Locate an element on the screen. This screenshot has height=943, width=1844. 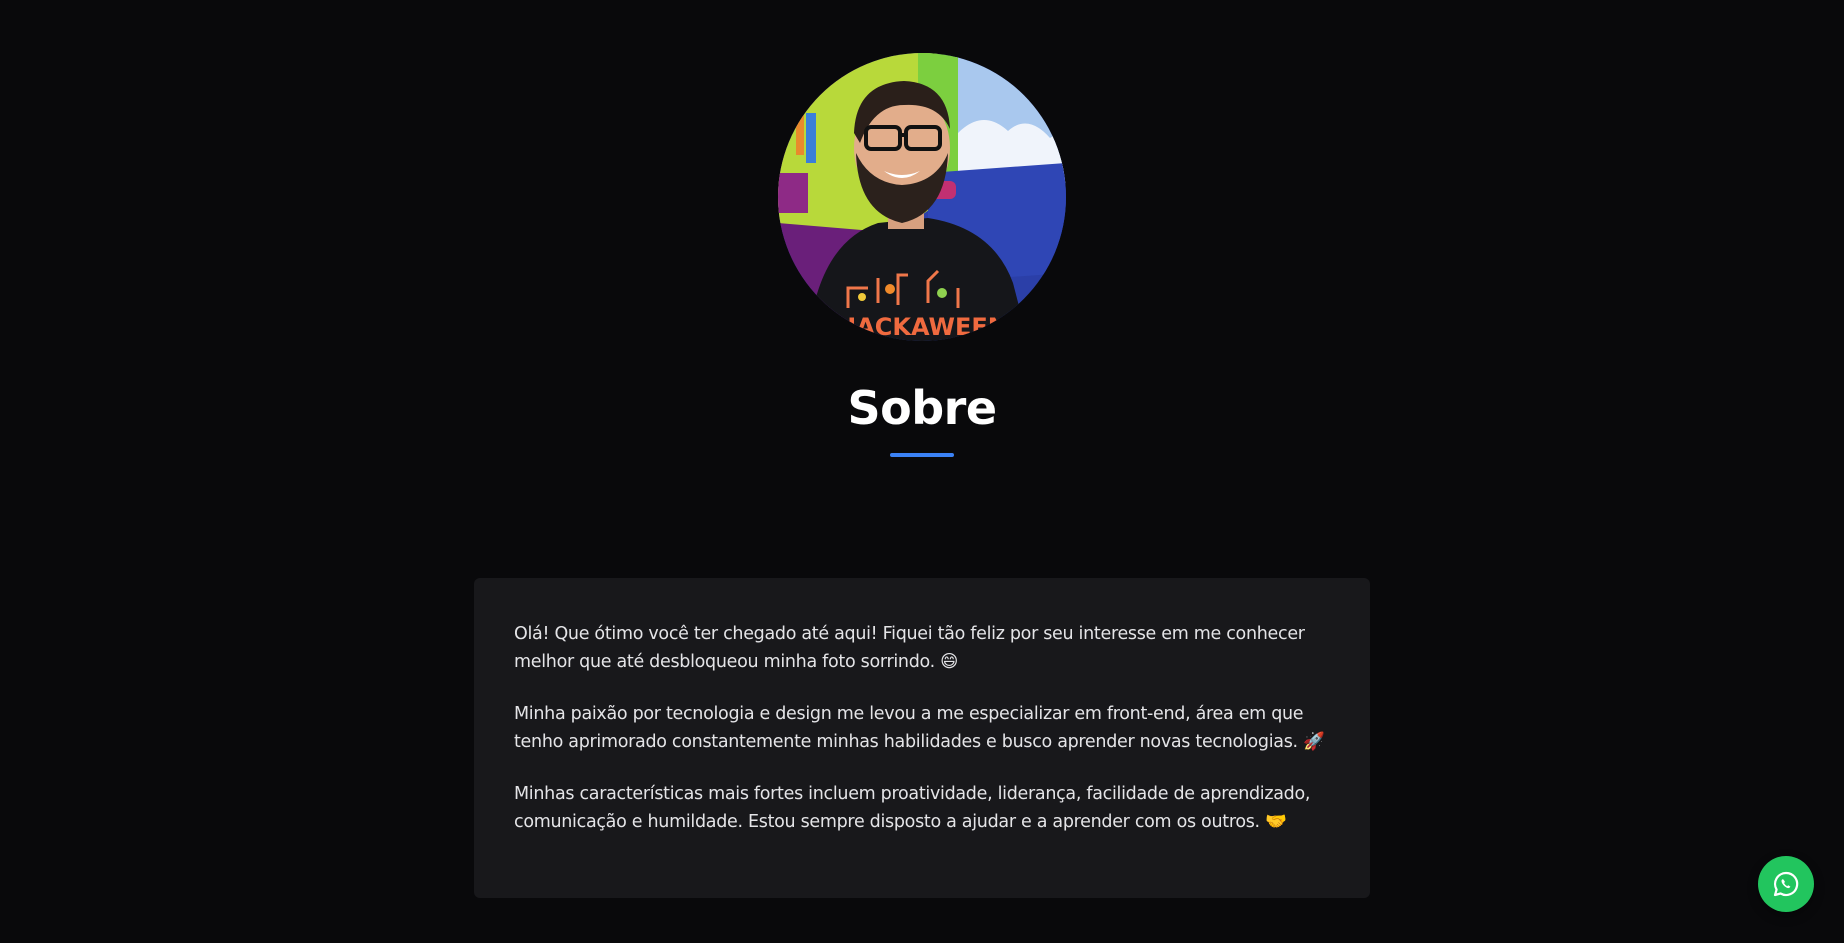
shirt-print-text: HACKAWEEN is located at coordinates (922, 327).